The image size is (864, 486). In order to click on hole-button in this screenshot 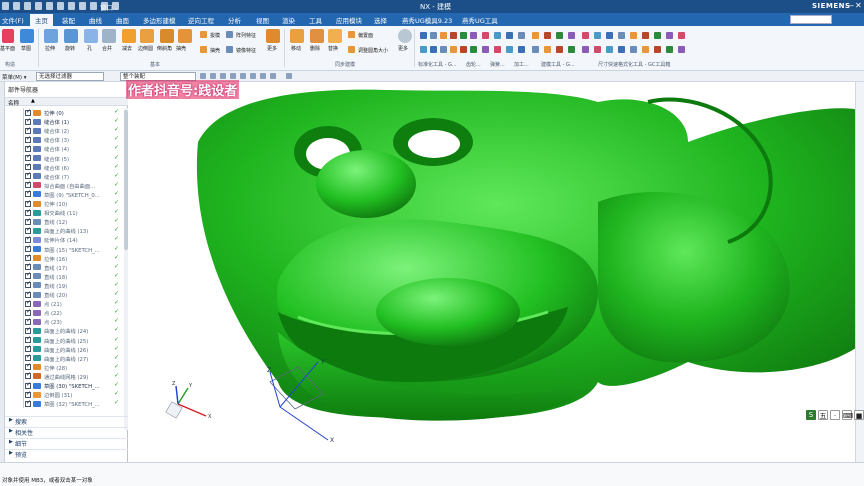, I will do `click(91, 36)`.